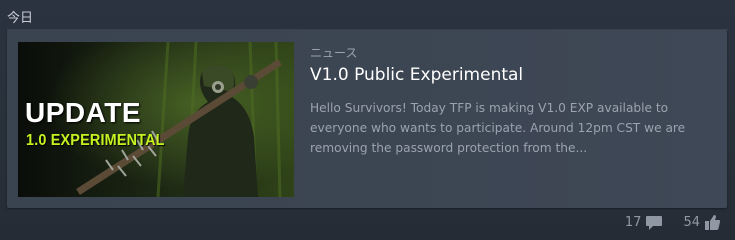 Image resolution: width=735 pixels, height=240 pixels. Describe the element at coordinates (416, 75) in the screenshot. I see `news-title: V1.0 Public Experimental` at that location.